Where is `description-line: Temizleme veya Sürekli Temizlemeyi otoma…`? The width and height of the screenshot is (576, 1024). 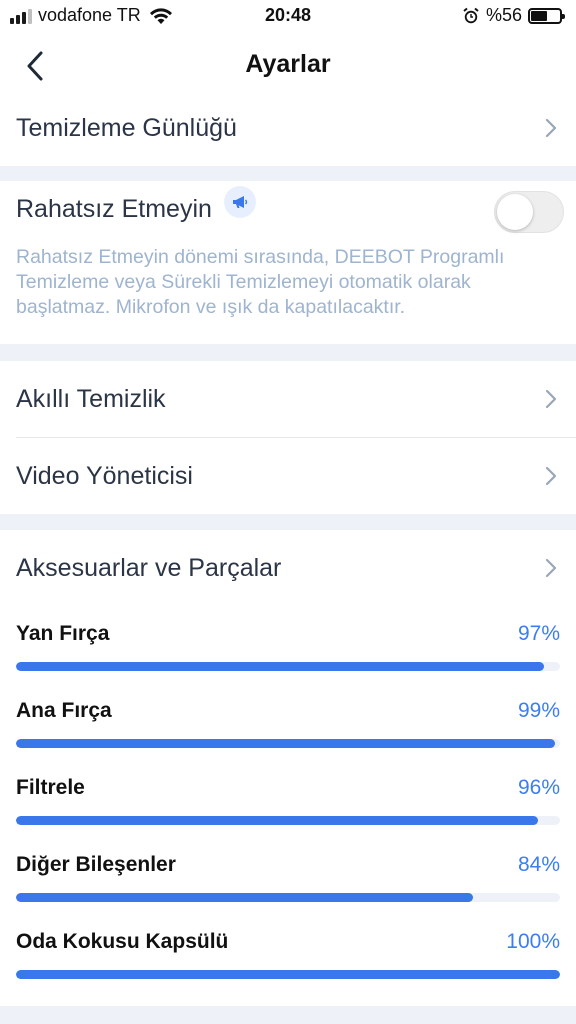
description-line: Temizleme veya Sürekli Temizlemeyi otoma… is located at coordinates (243, 282).